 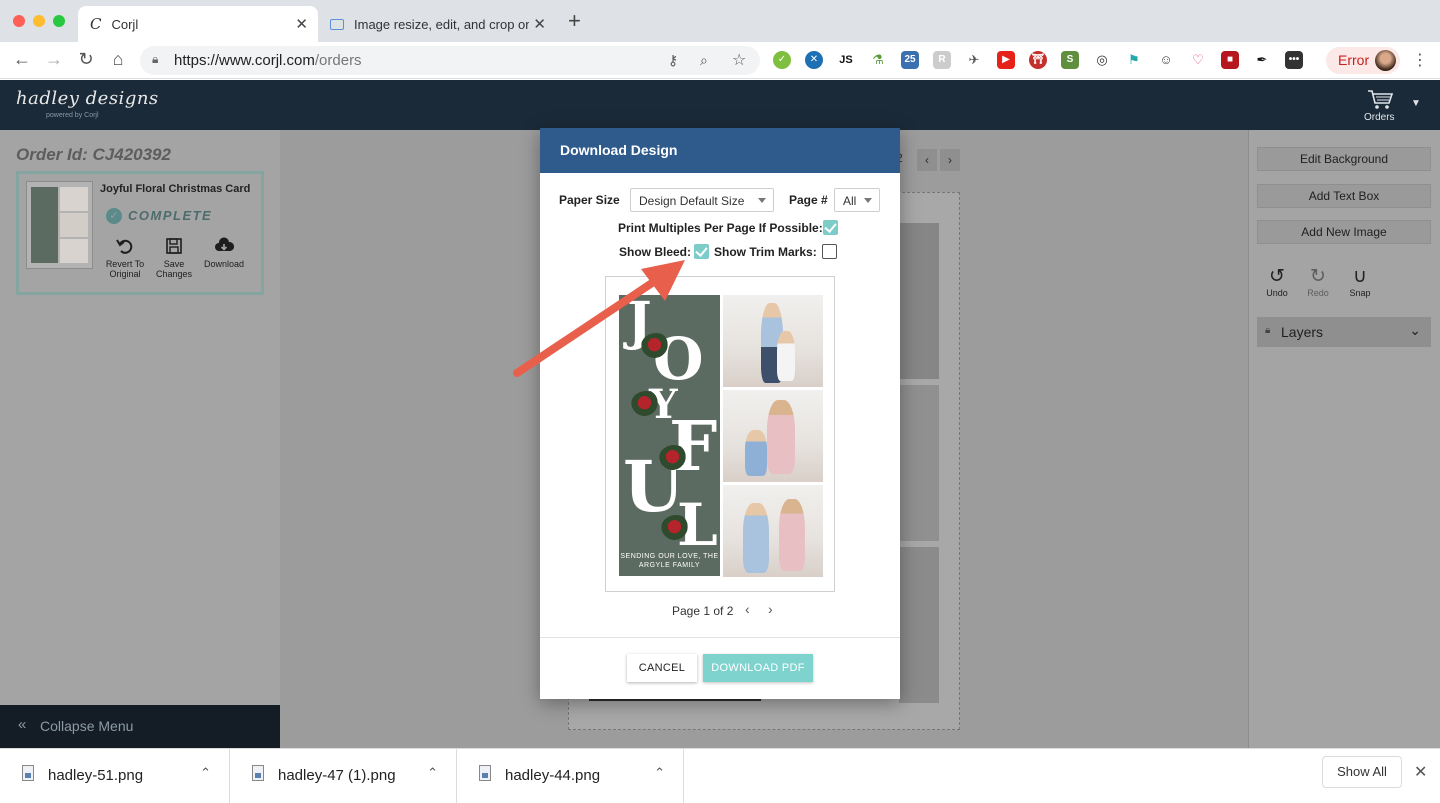 I want to click on paper-size-select: Design Default Size, so click(x=702, y=200).